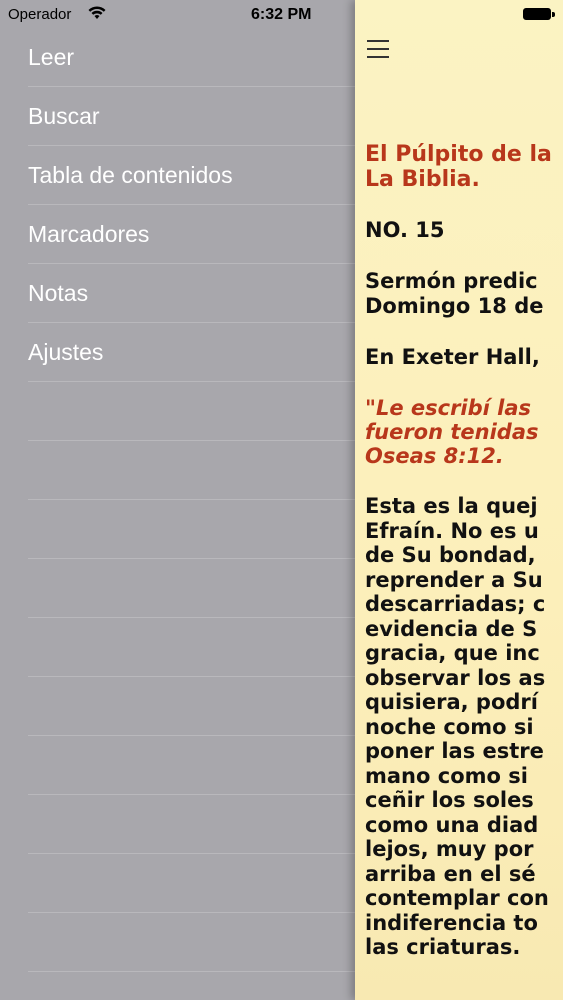 This screenshot has height=1000, width=563. I want to click on menu-item-label: Buscar, so click(64, 115).